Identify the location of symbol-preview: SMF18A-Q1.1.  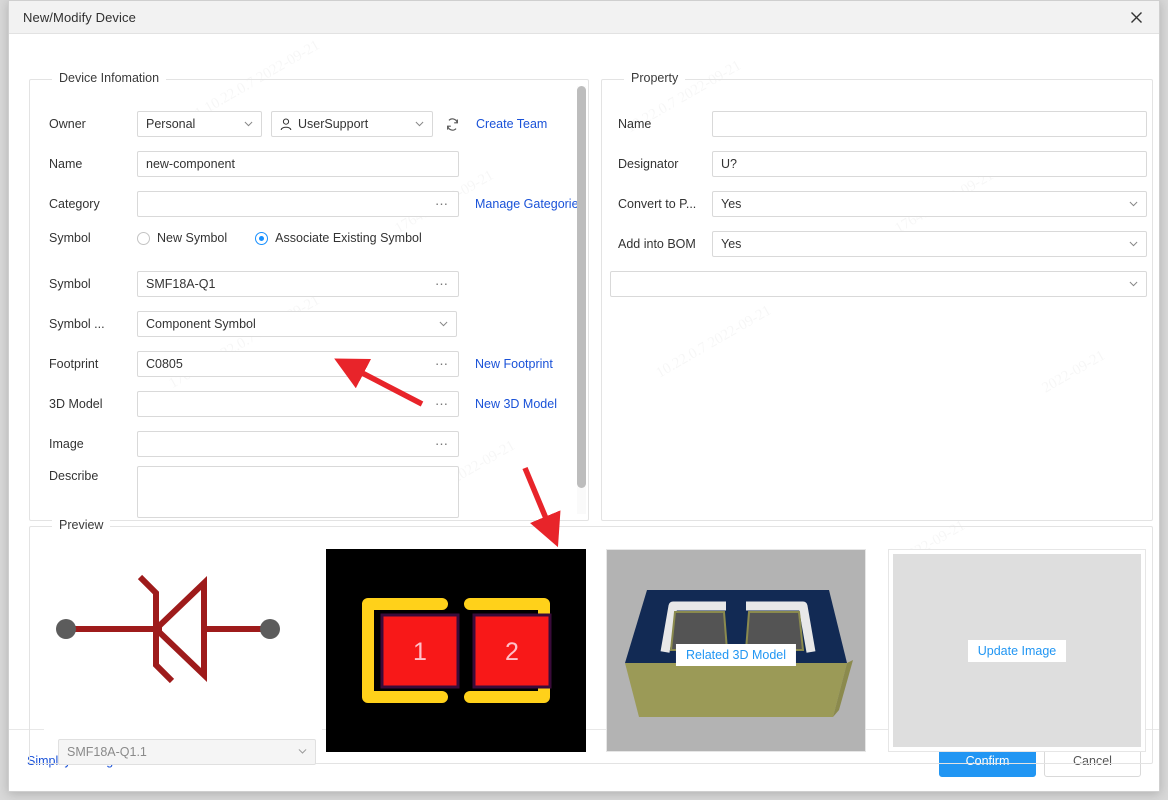
(183, 657).